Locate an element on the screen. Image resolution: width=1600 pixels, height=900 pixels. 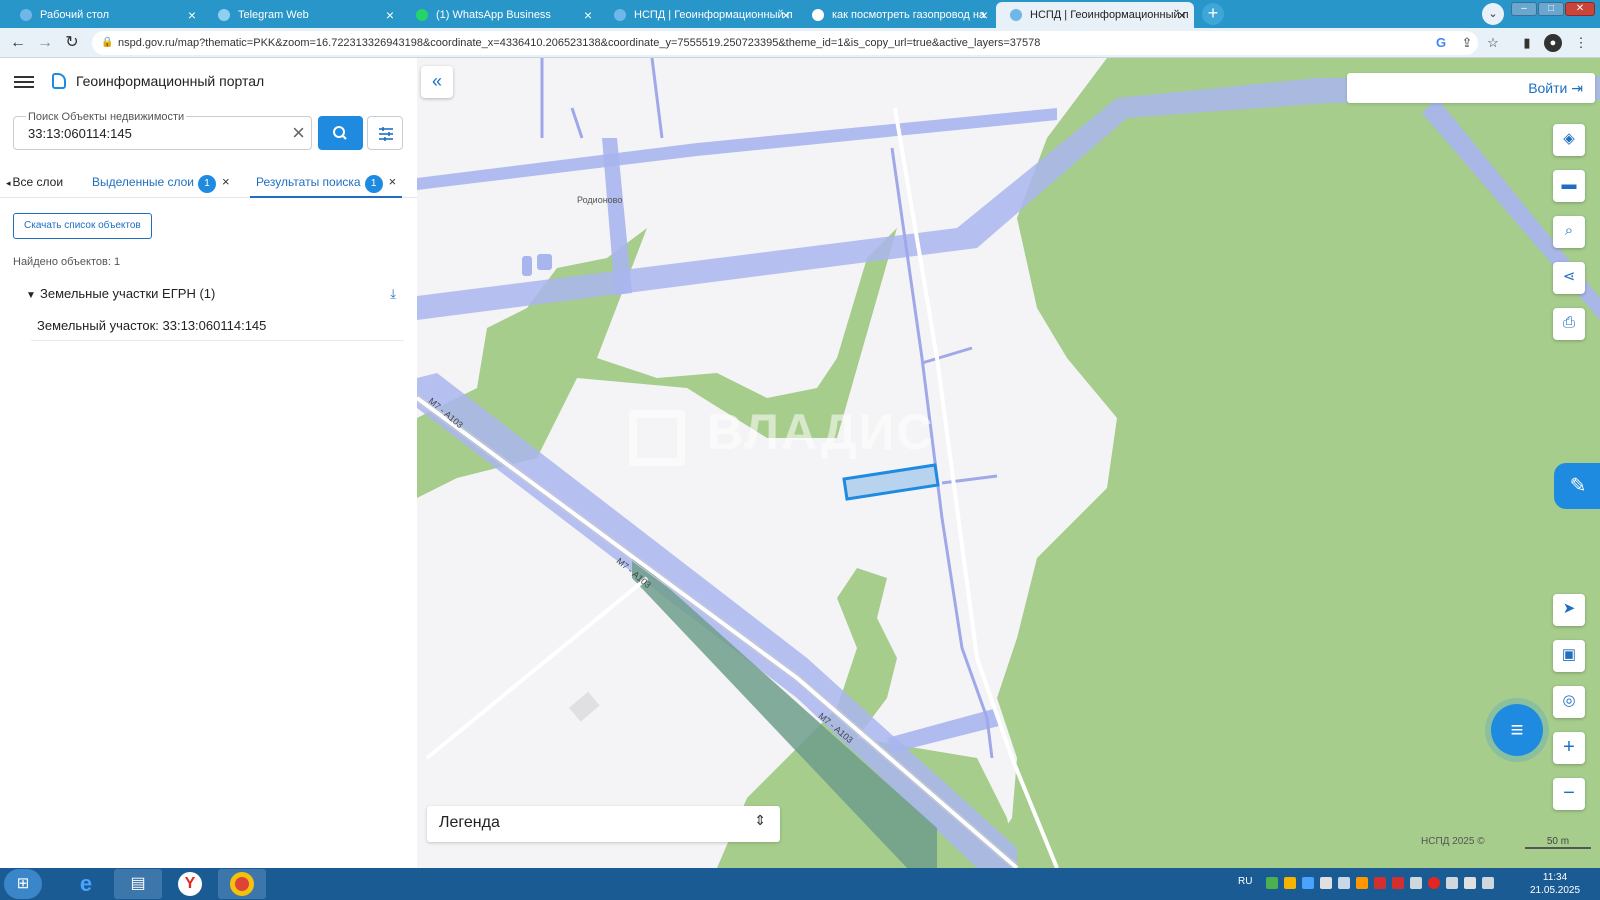
close-window-button: ✕ is located at coordinates (1580, 9).